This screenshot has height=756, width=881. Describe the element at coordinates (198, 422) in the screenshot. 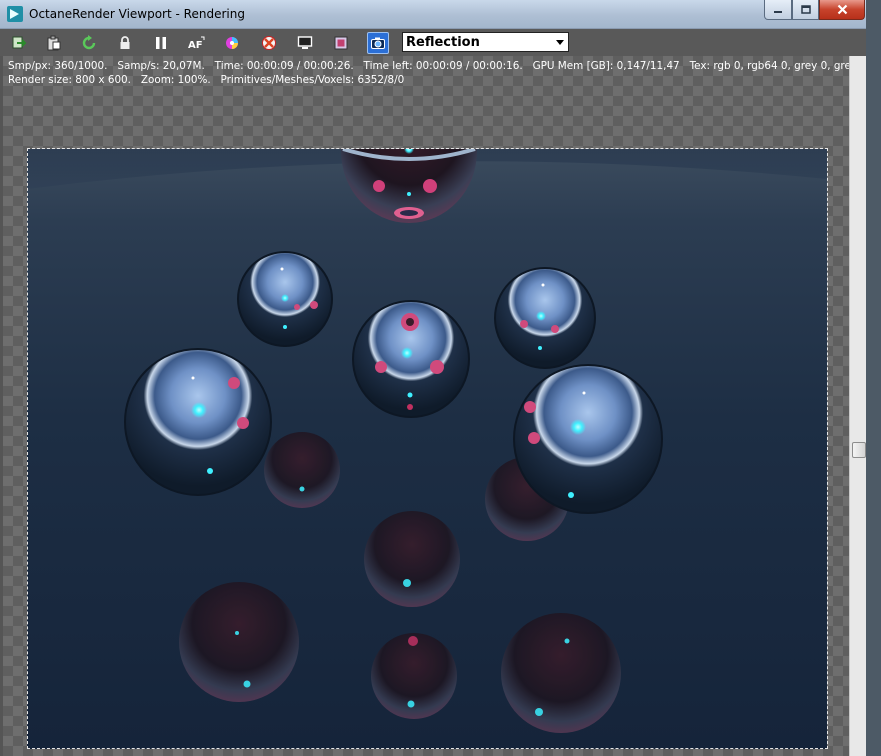

I see `sphere-front-left` at that location.